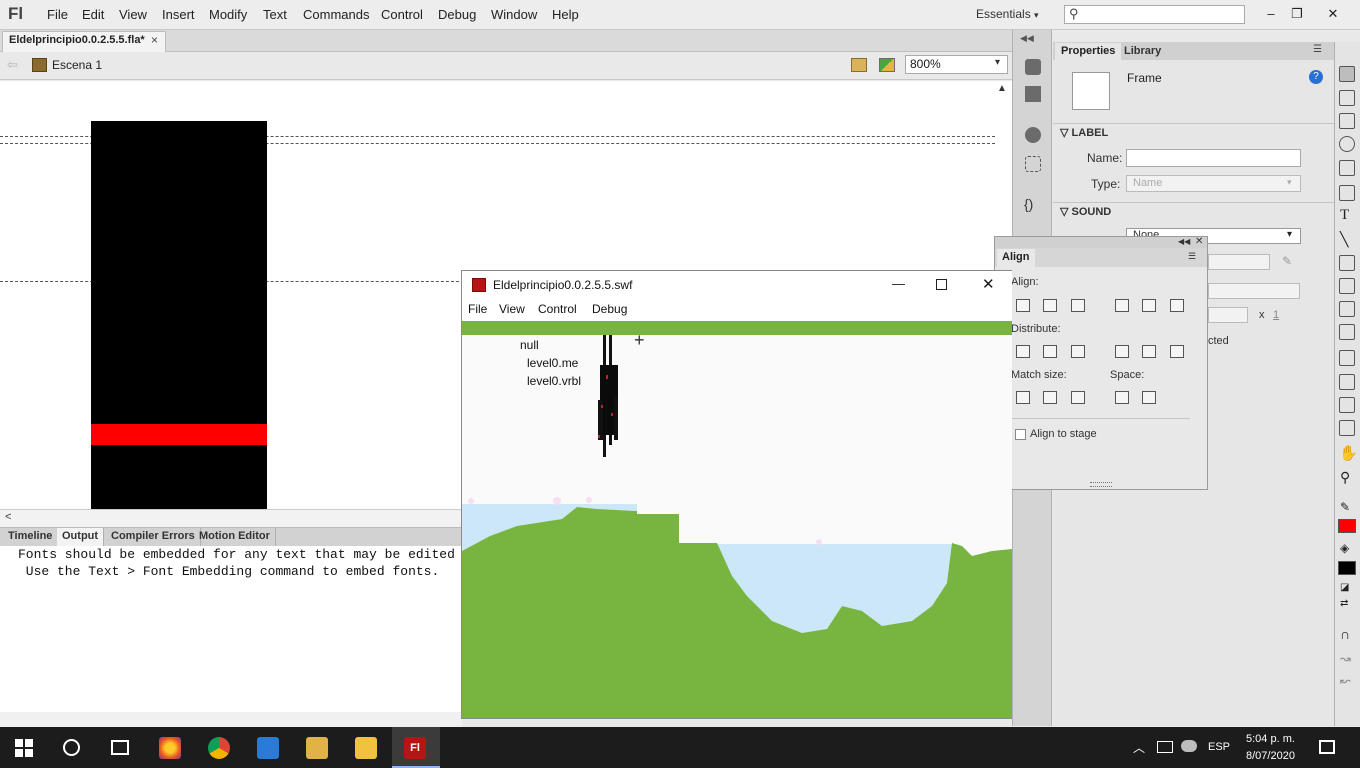 The image size is (1360, 768). I want to click on clock-time: 5:04 p. m., so click(1270, 739).